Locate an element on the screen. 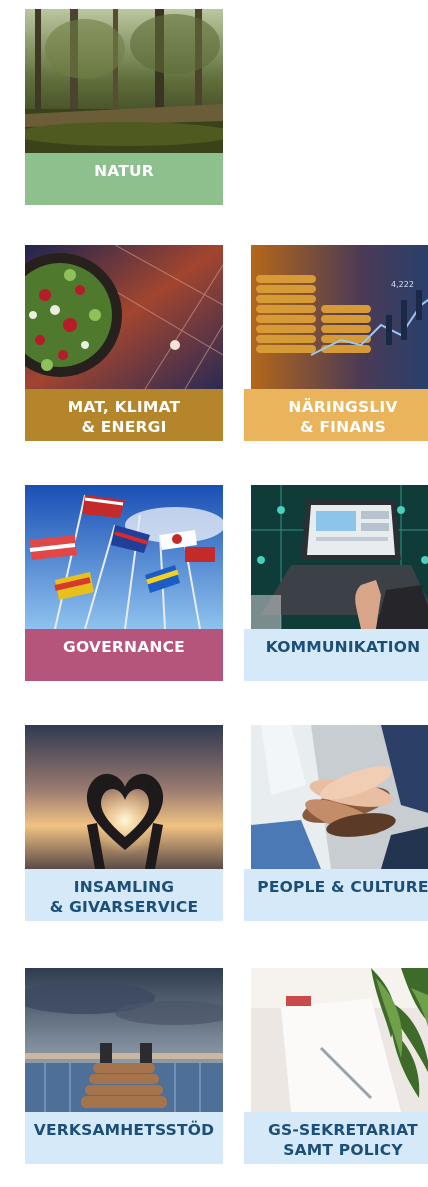 The image size is (428, 1187). tile-label: VERKSAMHETSSTÖD is located at coordinates (124, 1138).